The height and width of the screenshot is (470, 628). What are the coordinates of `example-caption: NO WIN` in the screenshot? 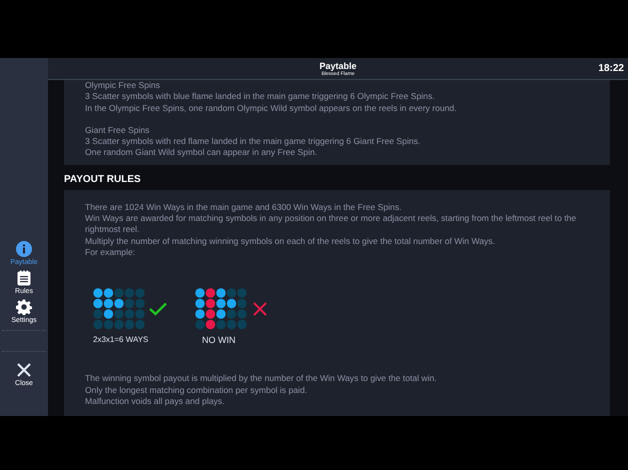 It's located at (219, 340).